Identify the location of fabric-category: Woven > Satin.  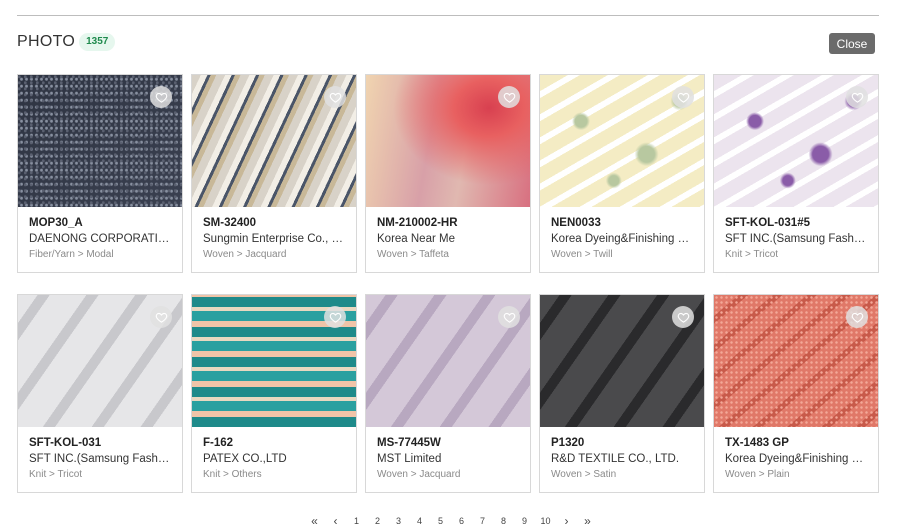
(584, 474).